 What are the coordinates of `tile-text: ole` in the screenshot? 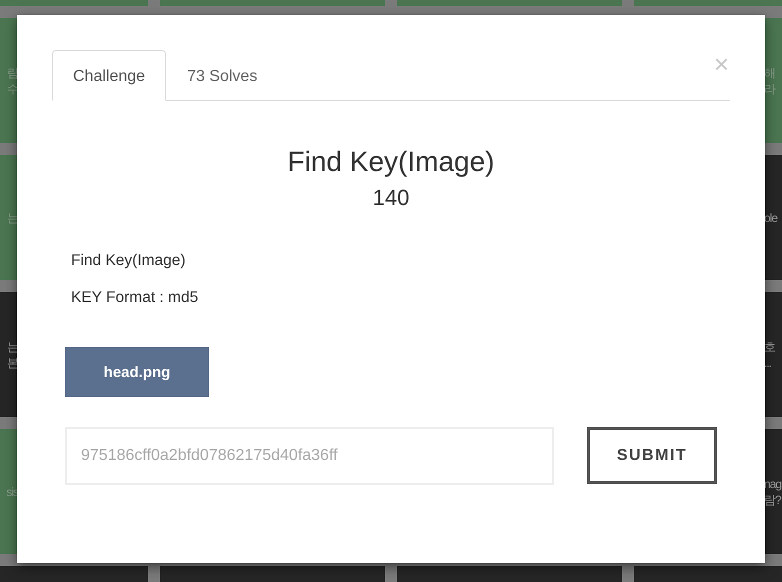 It's located at (771, 218).